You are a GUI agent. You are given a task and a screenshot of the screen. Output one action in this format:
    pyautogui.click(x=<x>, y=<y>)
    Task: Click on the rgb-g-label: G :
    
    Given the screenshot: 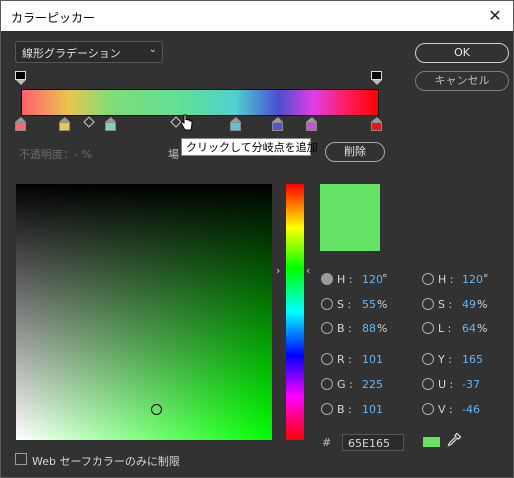 What is the action you would take?
    pyautogui.click(x=345, y=384)
    